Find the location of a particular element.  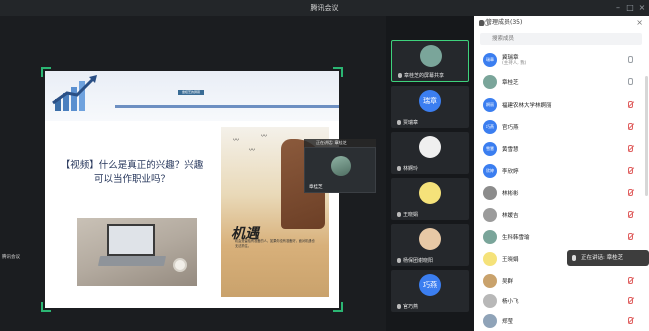

member-row: 林媛吉 is located at coordinates (561, 215).